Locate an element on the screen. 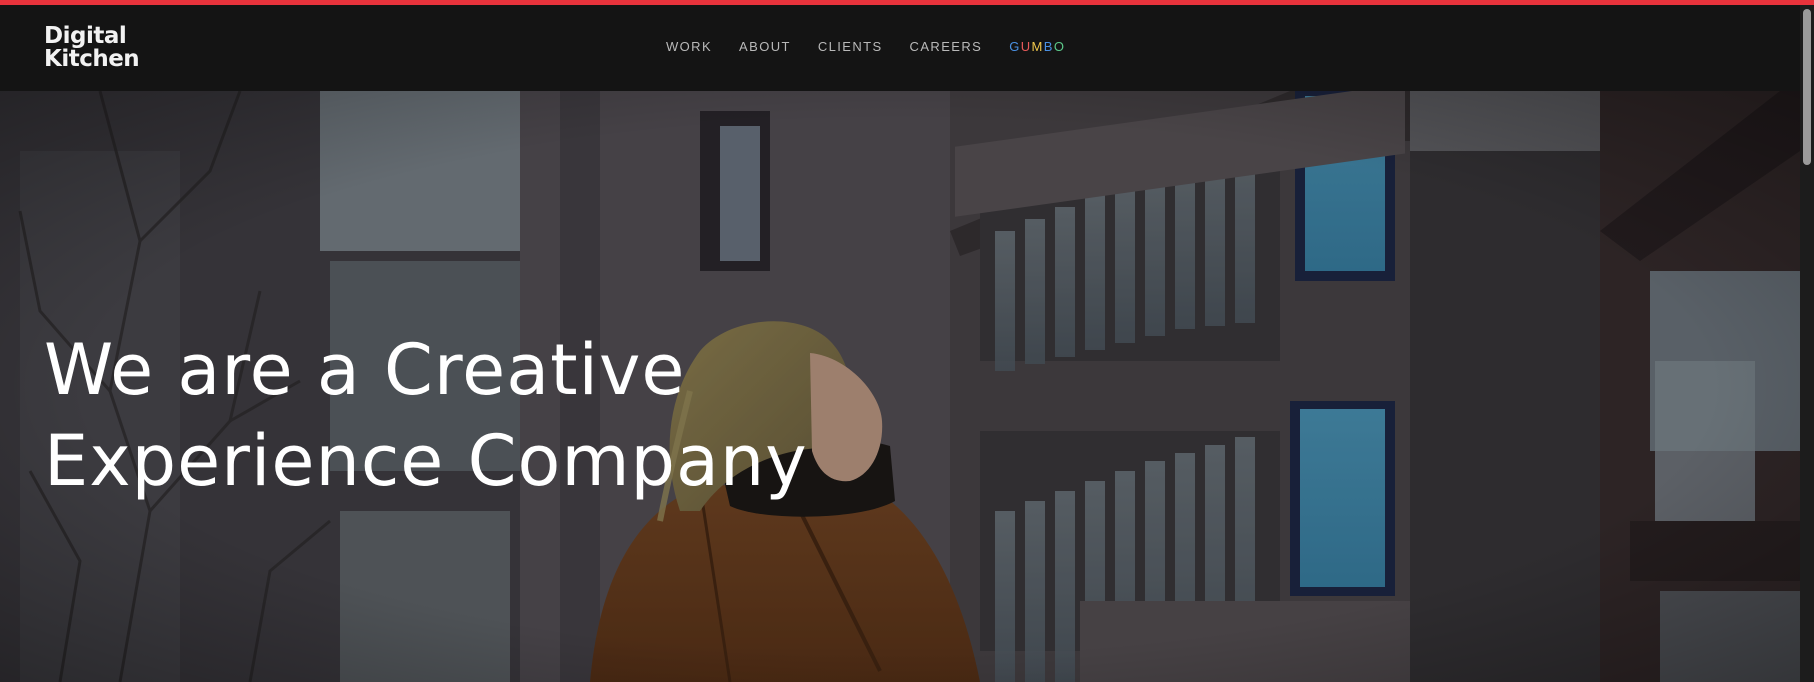 Image resolution: width=1814 pixels, height=682 pixels. nav-careers: CAREERS is located at coordinates (946, 46).